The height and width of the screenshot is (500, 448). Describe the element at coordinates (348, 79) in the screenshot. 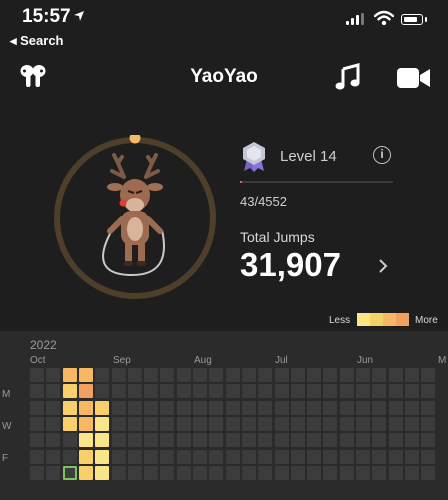

I see `music-icon` at that location.